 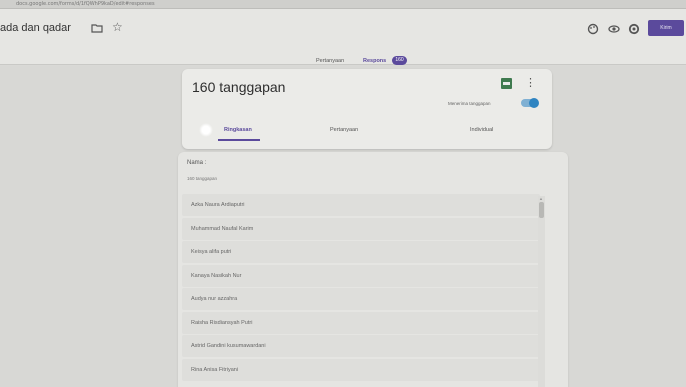 I want to click on settings-icon, so click(x=634, y=29).